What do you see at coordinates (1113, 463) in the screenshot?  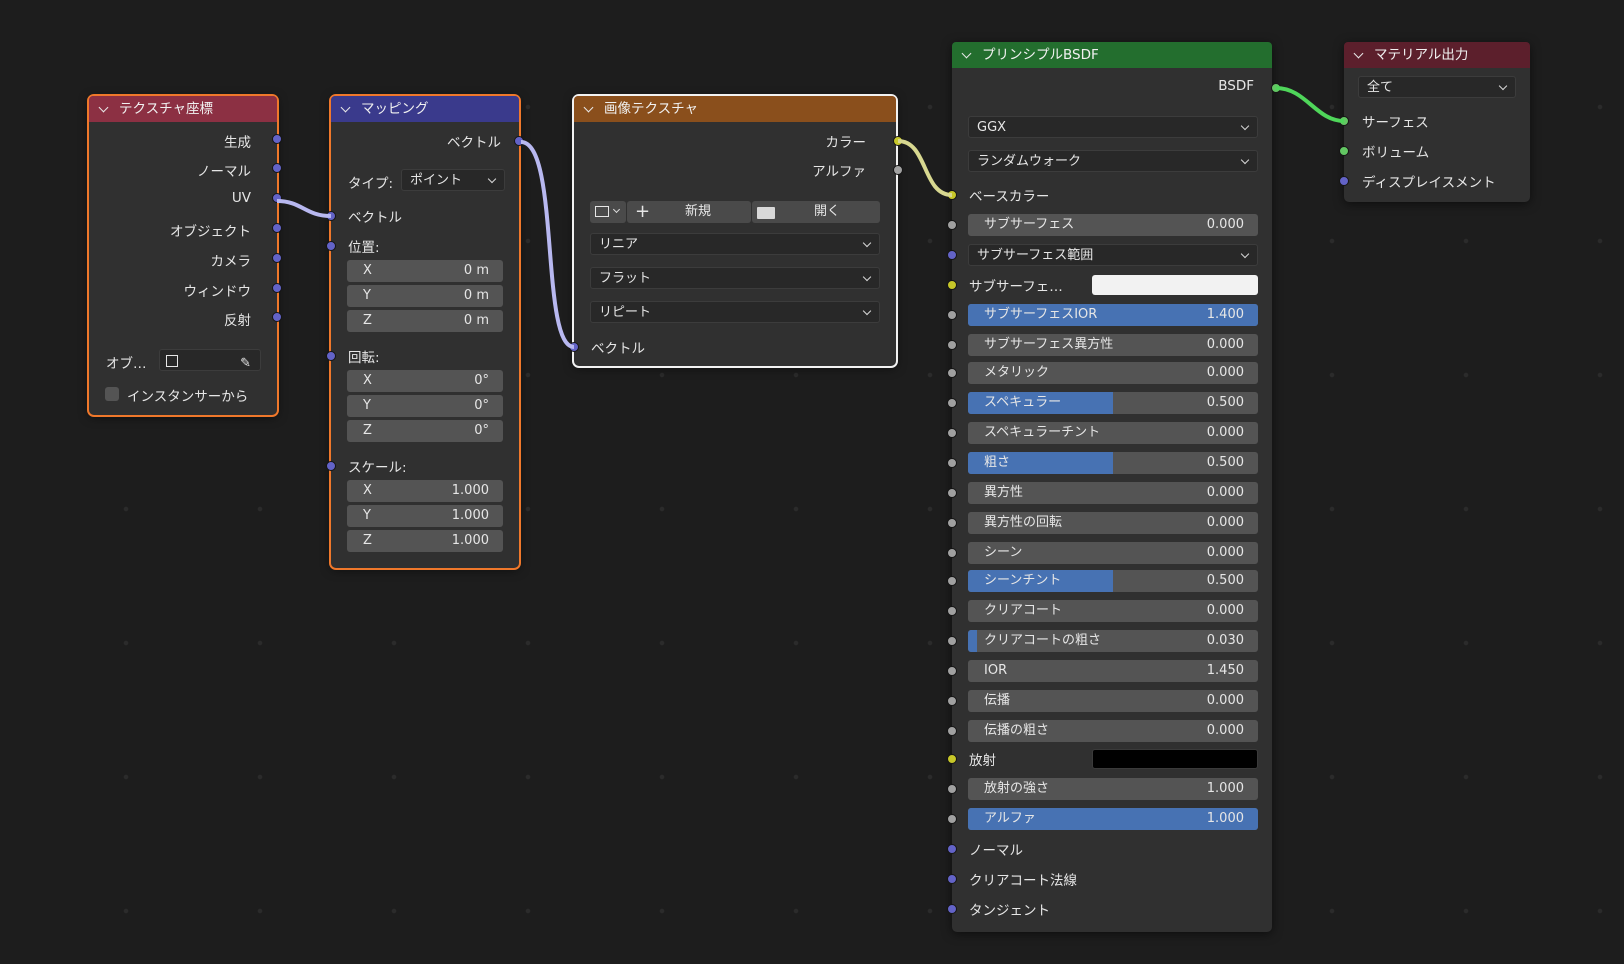 I see `roughness-field: 粗さ 0.500` at bounding box center [1113, 463].